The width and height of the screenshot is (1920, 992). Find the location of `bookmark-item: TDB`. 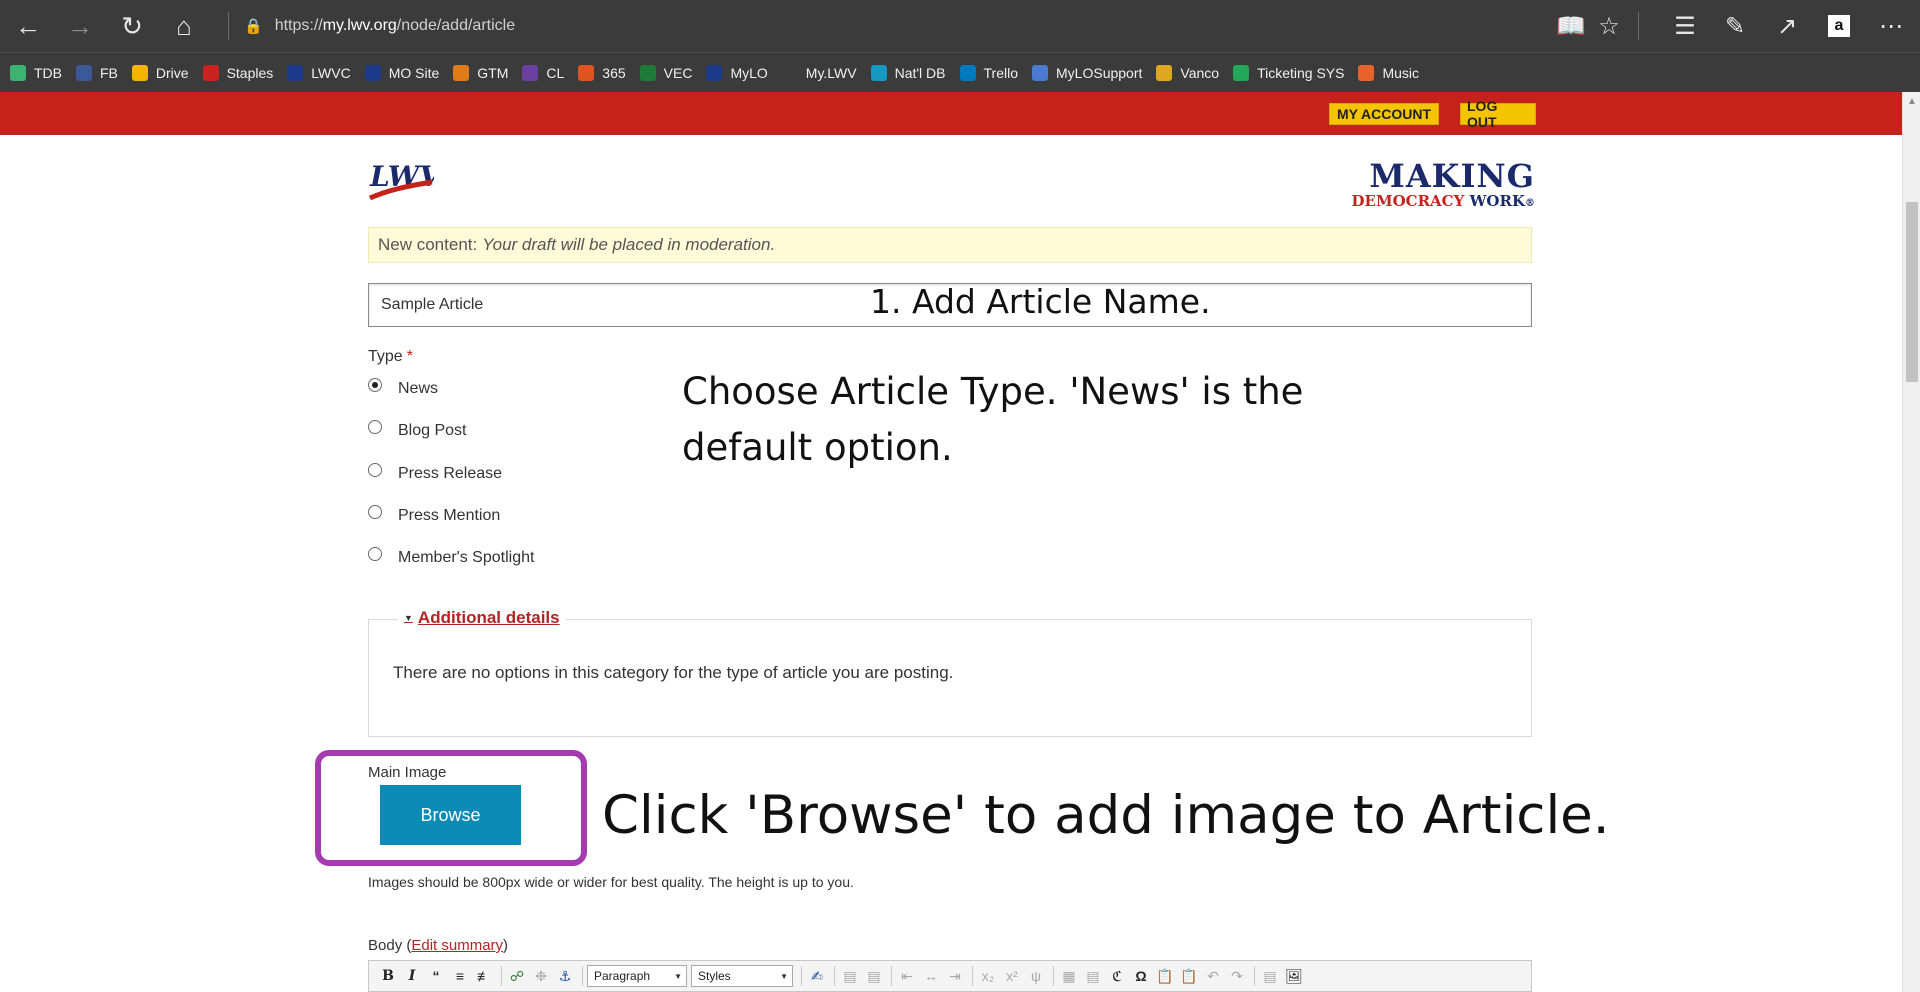

bookmark-item: TDB is located at coordinates (36, 72).